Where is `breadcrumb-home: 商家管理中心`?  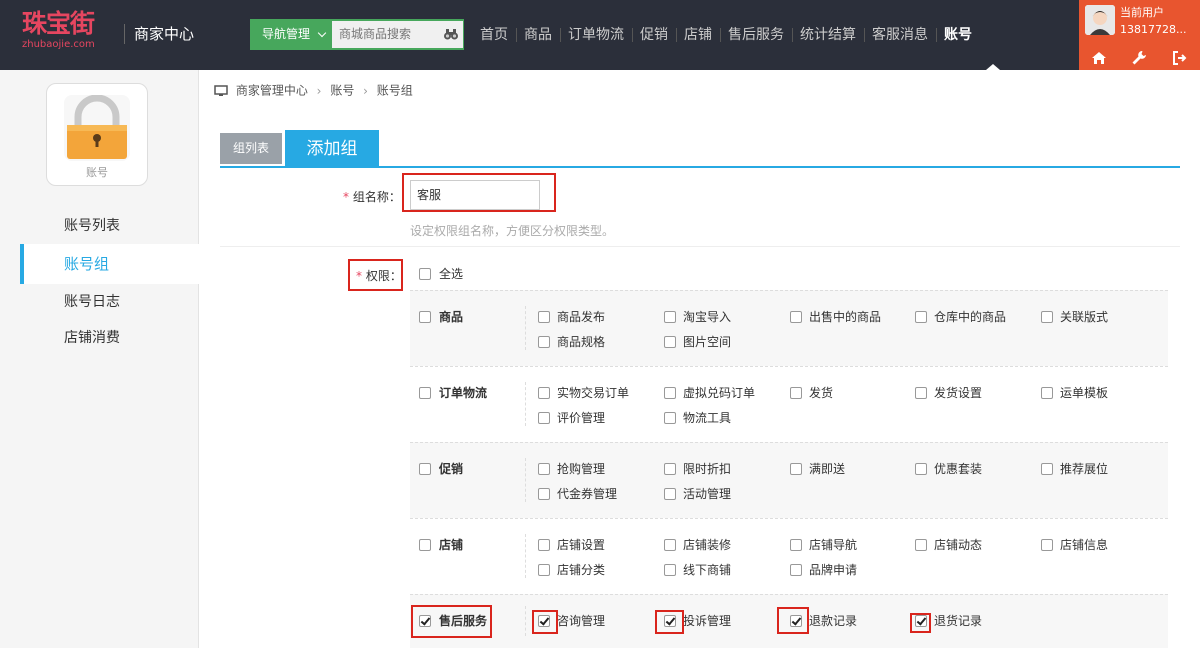 breadcrumb-home: 商家管理中心 is located at coordinates (272, 91).